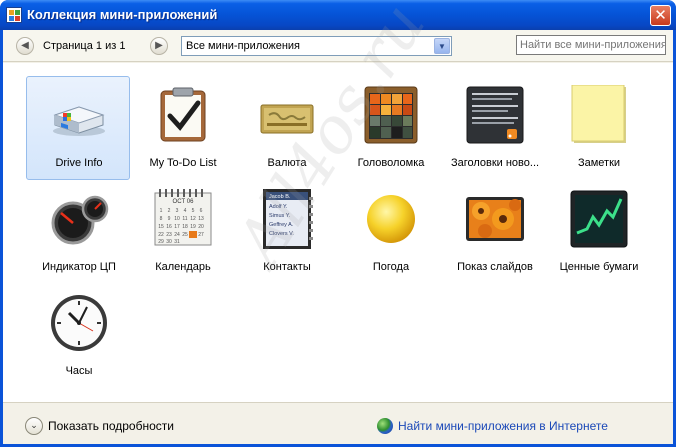  I want to click on svg-text: 30, so click(169, 242).